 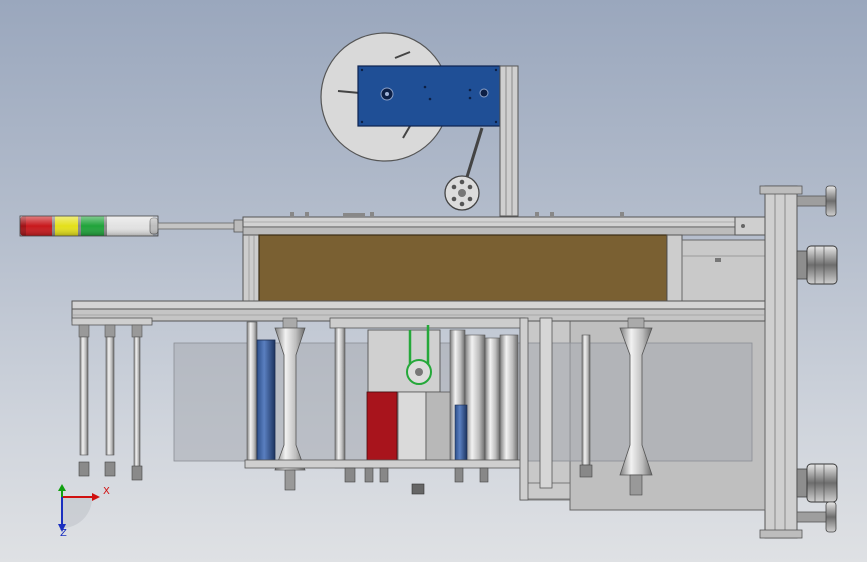 I want to click on axis-x-label: X, so click(x=106, y=491).